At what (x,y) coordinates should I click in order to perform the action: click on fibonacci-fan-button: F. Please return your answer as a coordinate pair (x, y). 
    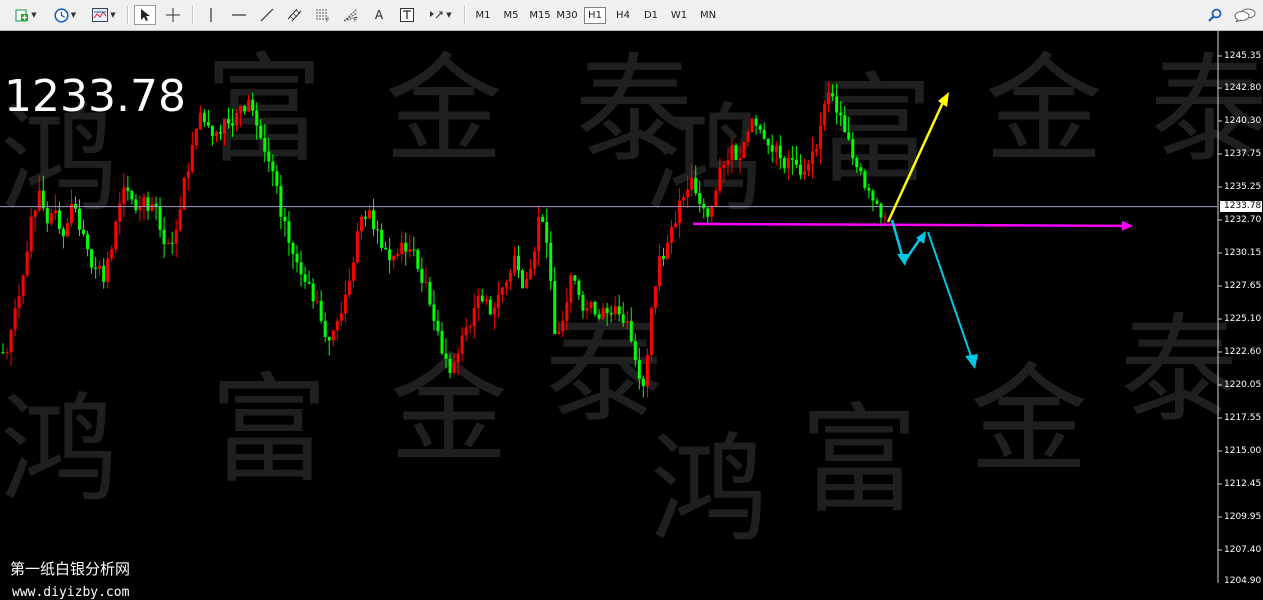
    Looking at the image, I should click on (351, 15).